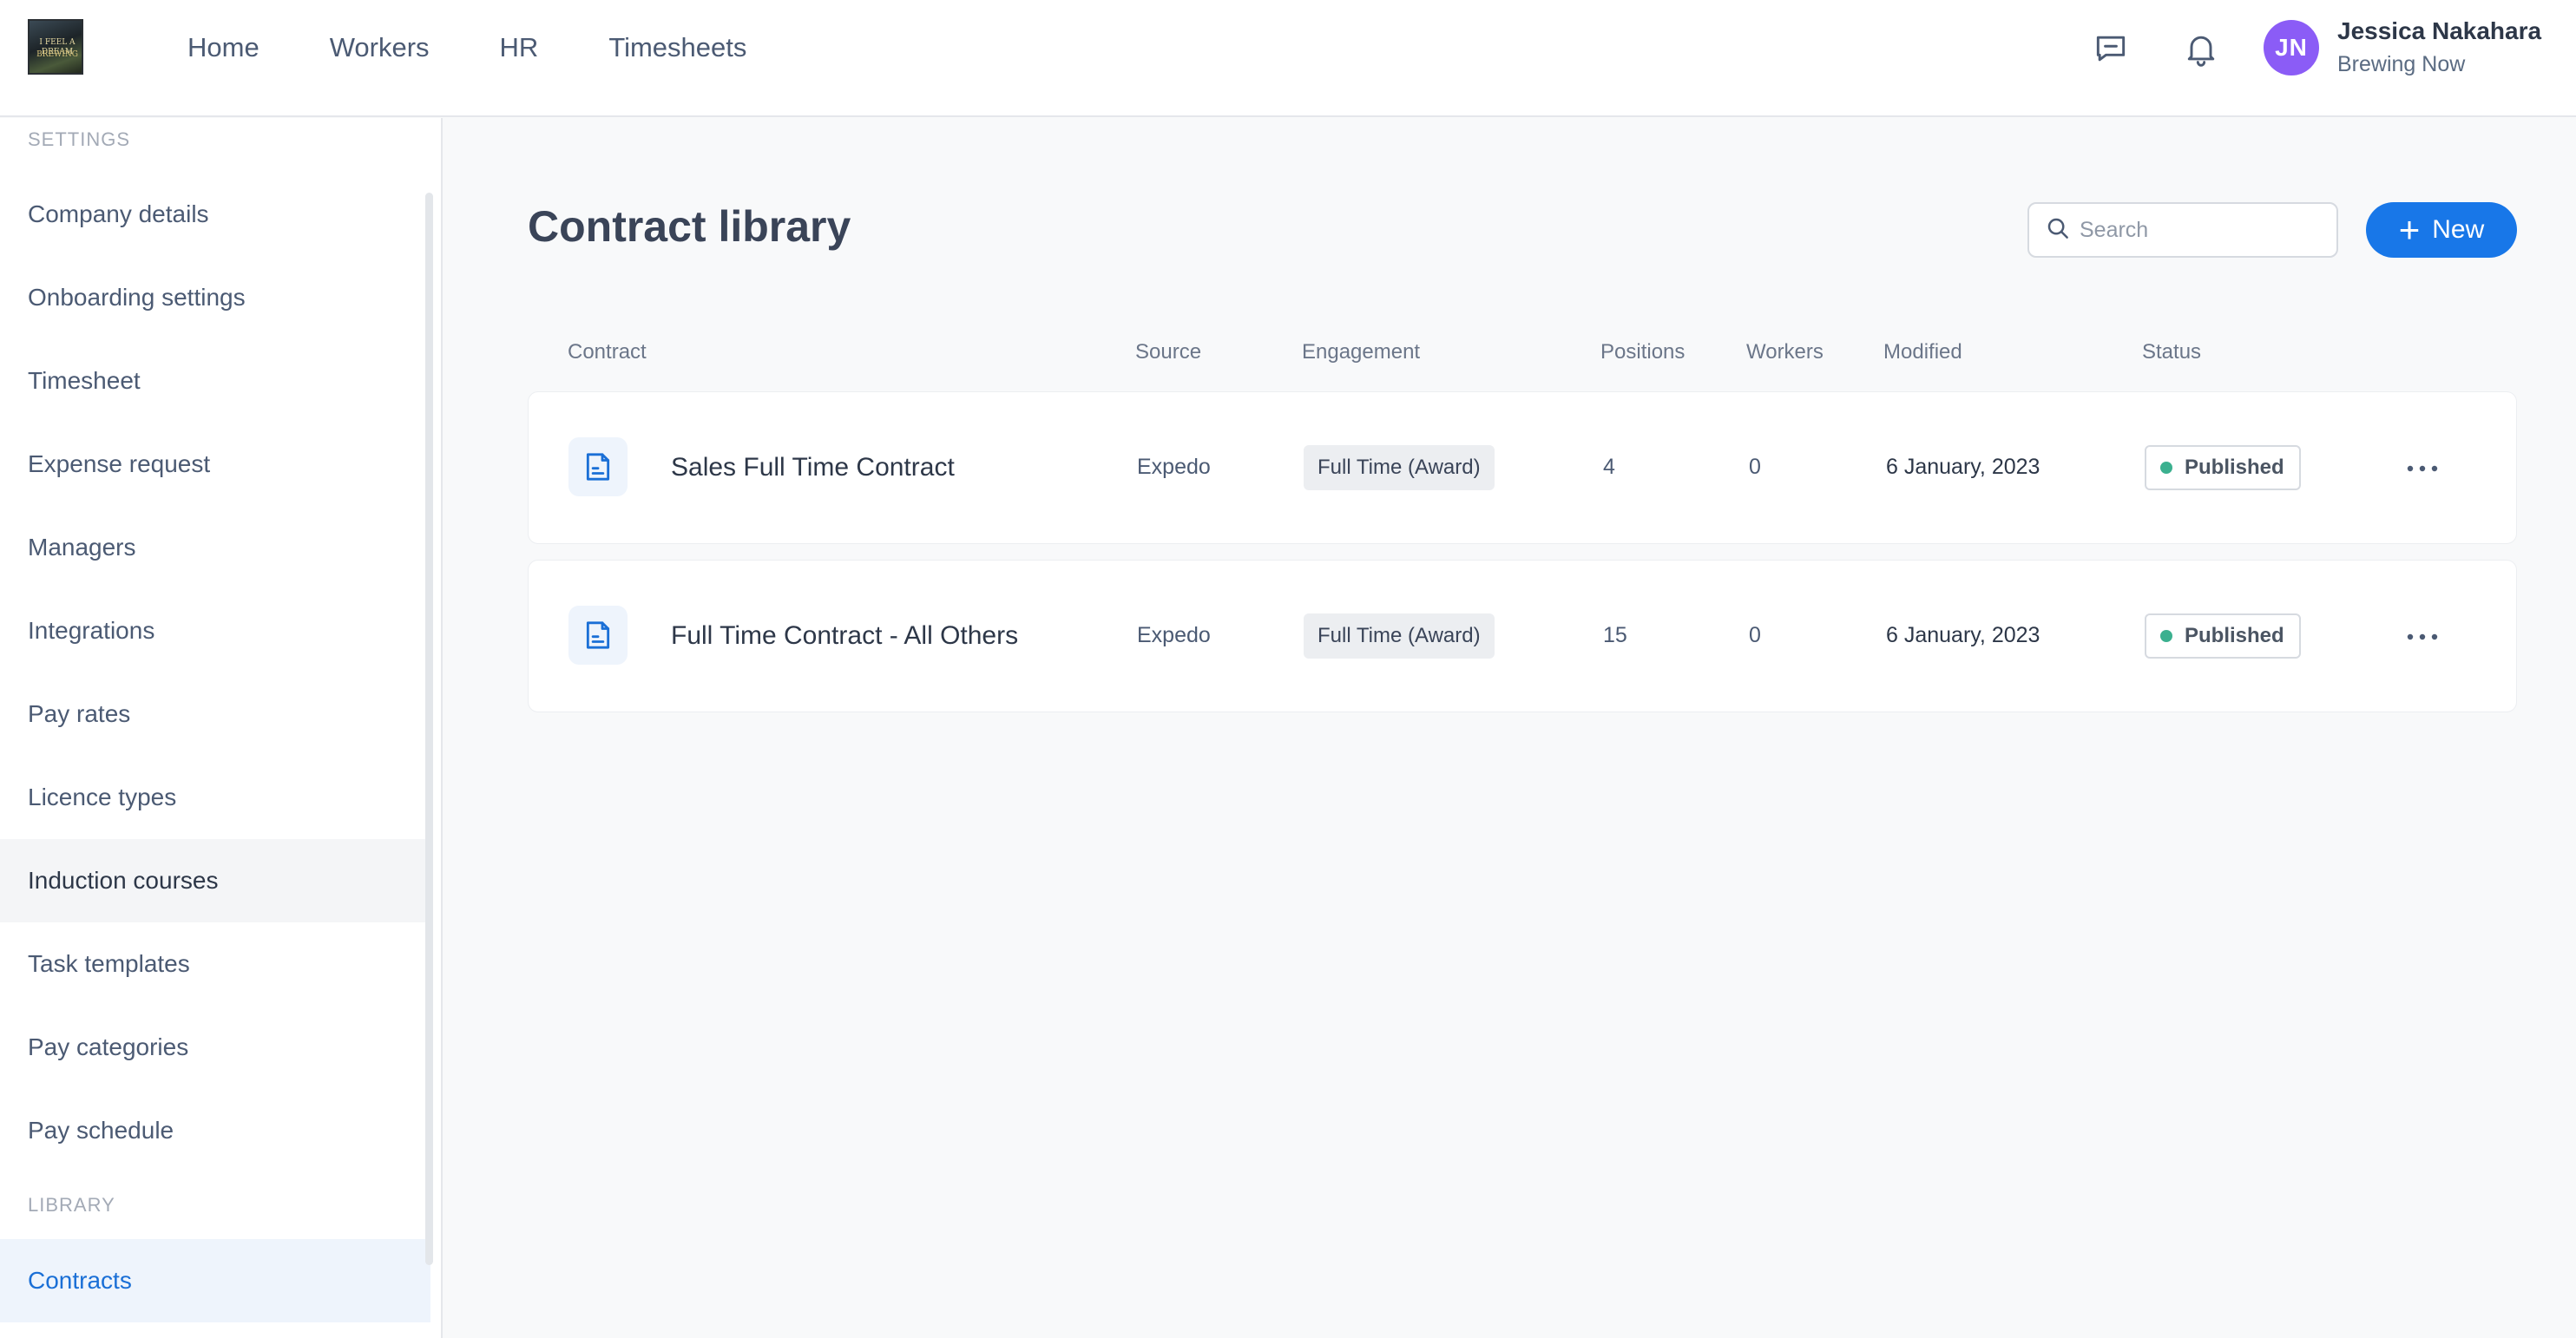 The width and height of the screenshot is (2576, 1338). I want to click on contract-name: Sales Full Time Contract, so click(813, 468).